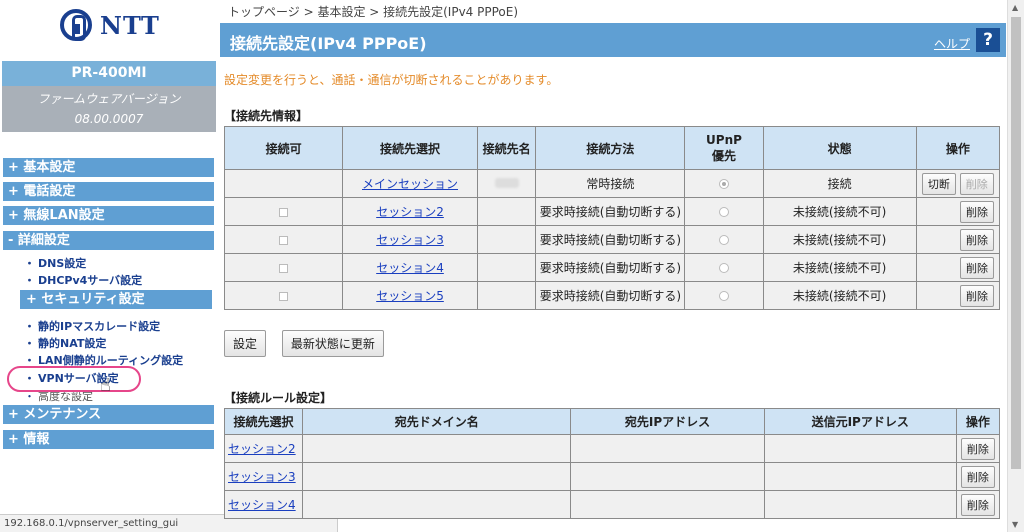 The height and width of the screenshot is (532, 1024). I want to click on col-upnp-line2: 優先, so click(723, 155).